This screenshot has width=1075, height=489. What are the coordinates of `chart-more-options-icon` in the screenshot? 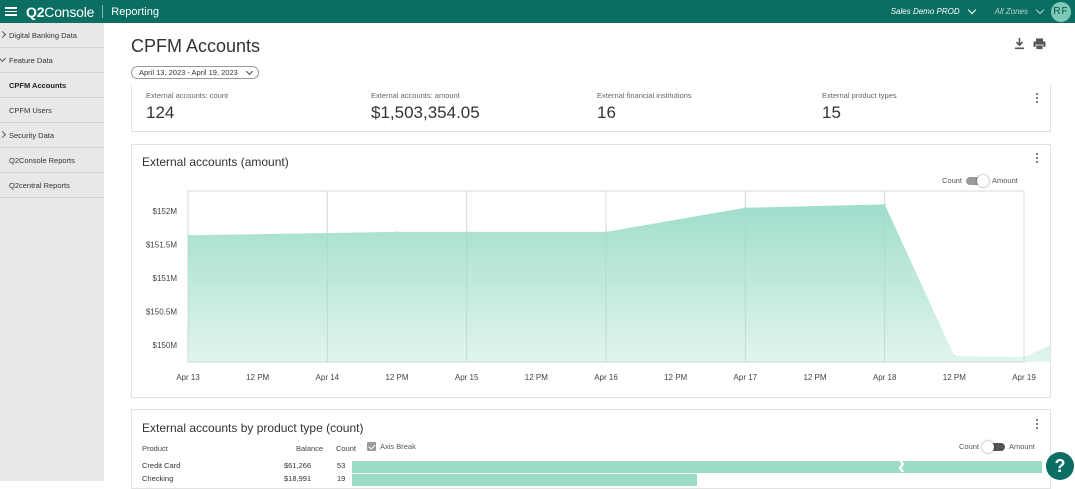 It's located at (1037, 159).